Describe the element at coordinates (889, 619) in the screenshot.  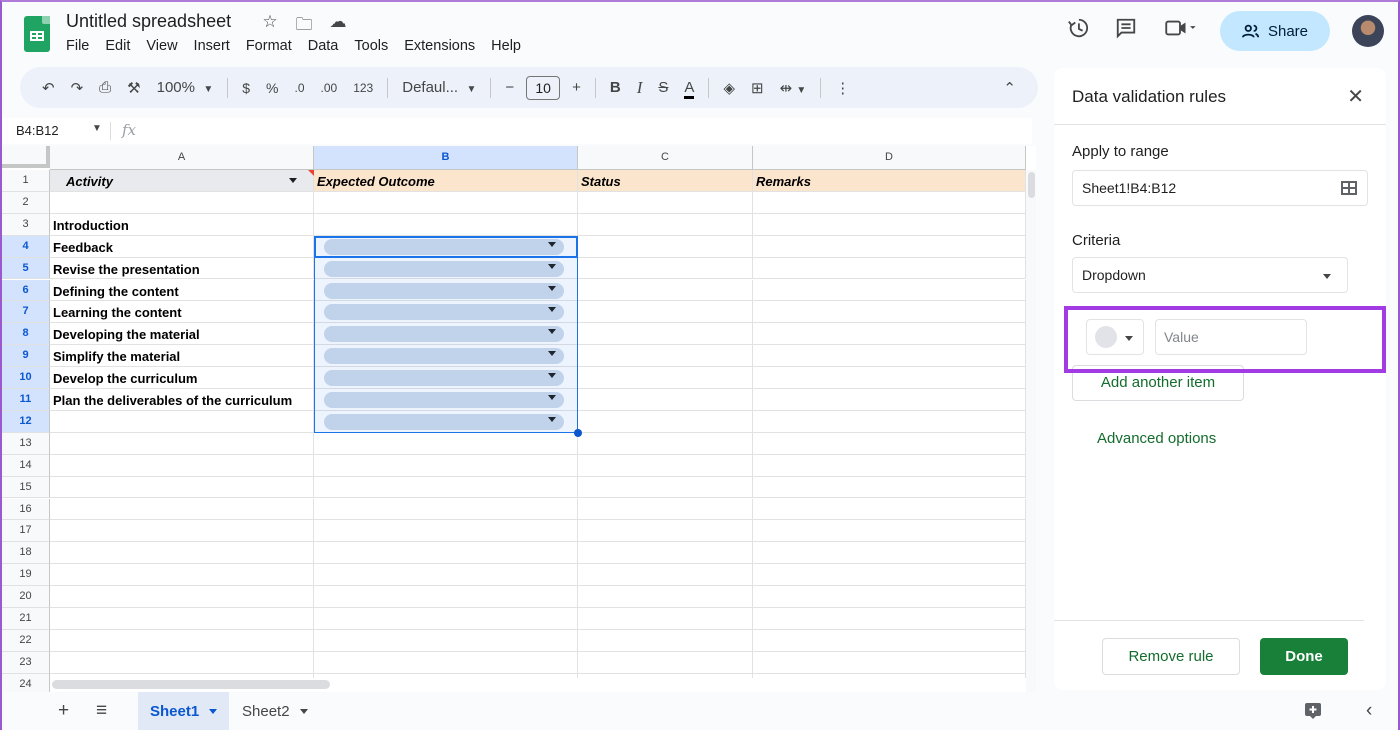
I see `cell-d21` at that location.